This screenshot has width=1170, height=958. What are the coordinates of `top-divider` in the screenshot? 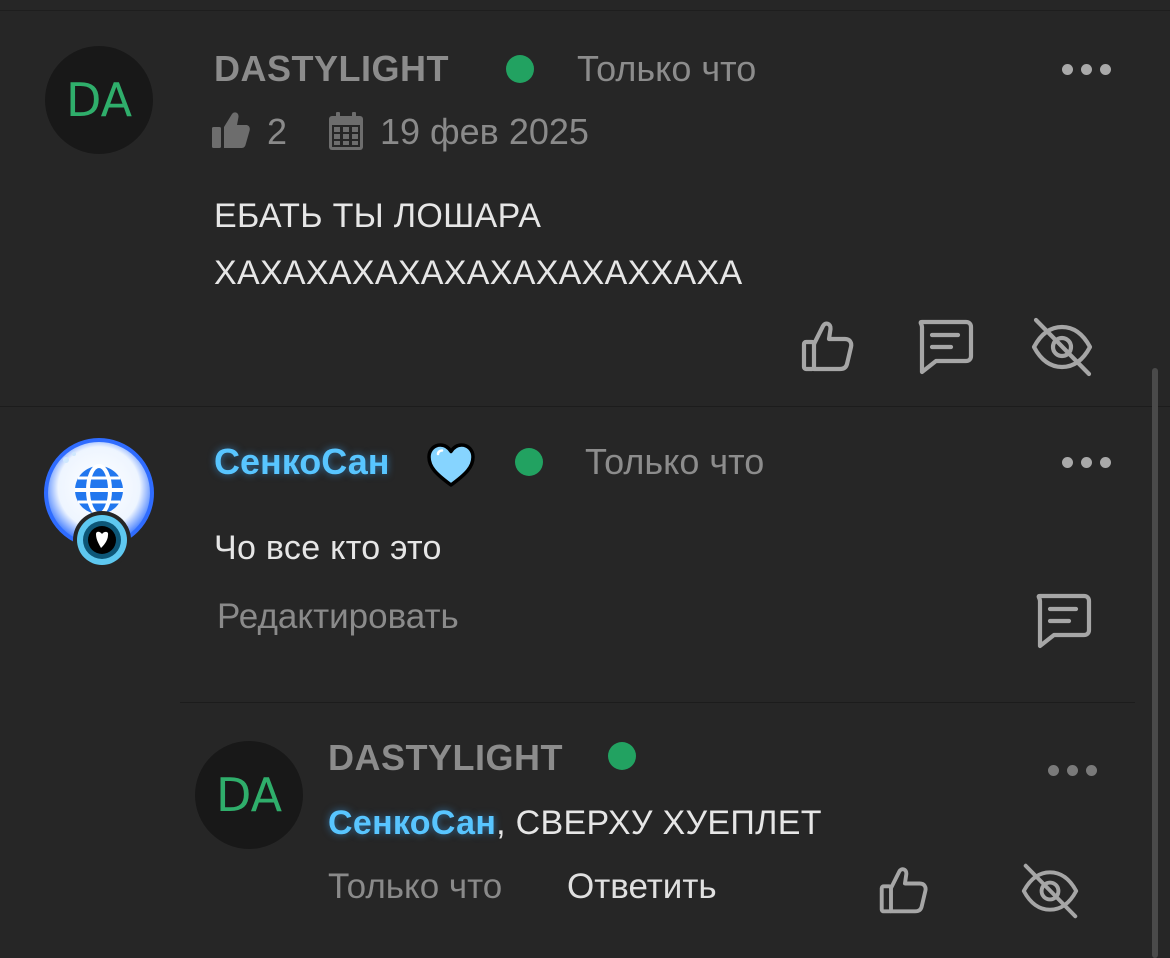 It's located at (585, 10).